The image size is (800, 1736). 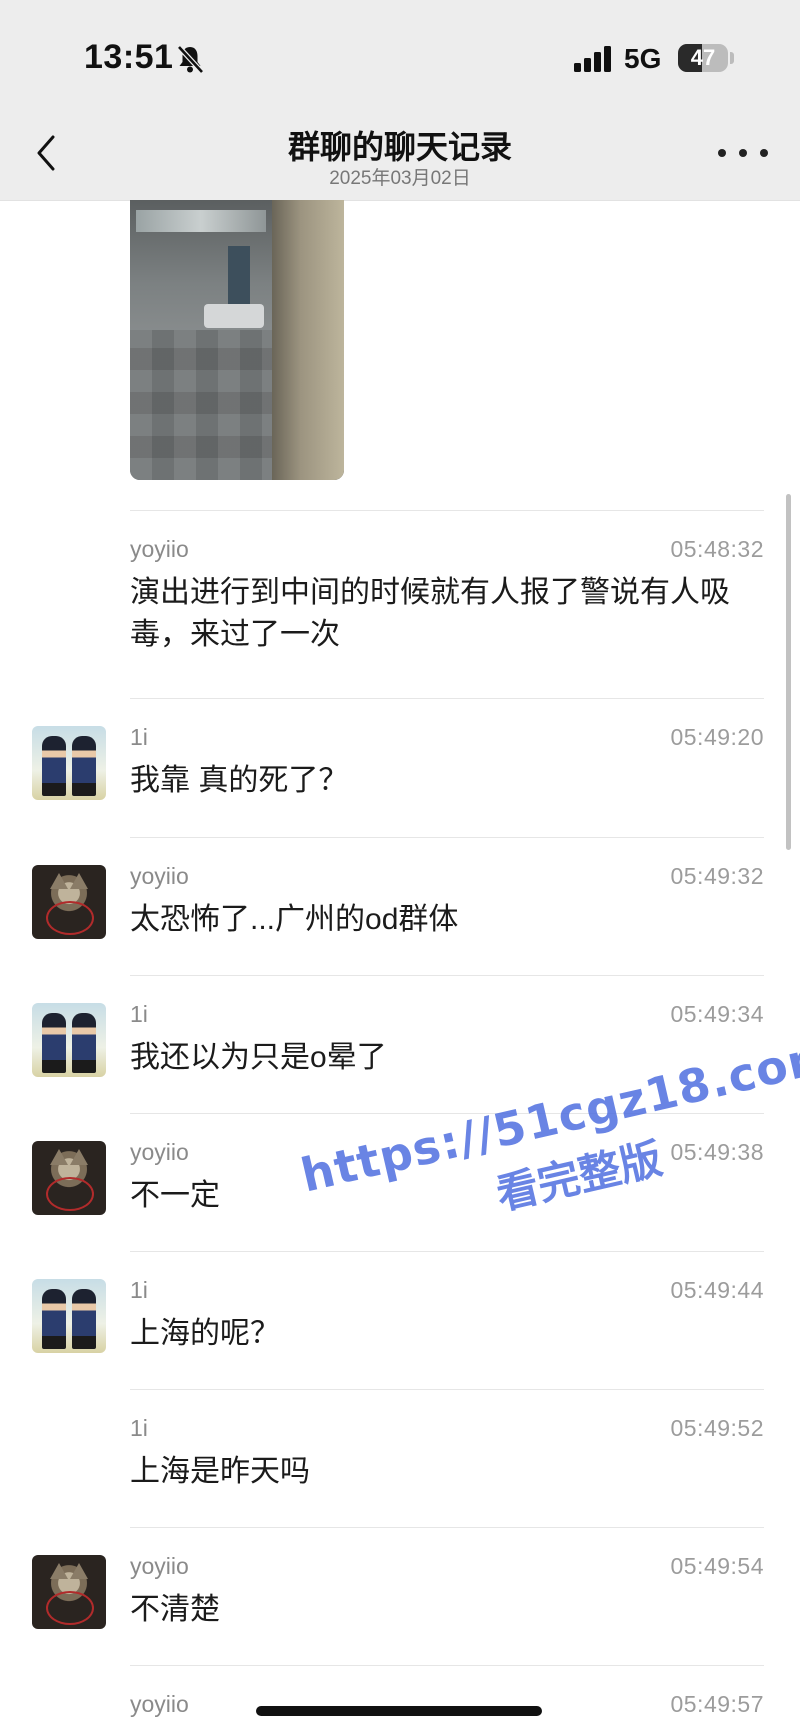 What do you see at coordinates (717, 1014) in the screenshot?
I see `message-time: 05:49:34` at bounding box center [717, 1014].